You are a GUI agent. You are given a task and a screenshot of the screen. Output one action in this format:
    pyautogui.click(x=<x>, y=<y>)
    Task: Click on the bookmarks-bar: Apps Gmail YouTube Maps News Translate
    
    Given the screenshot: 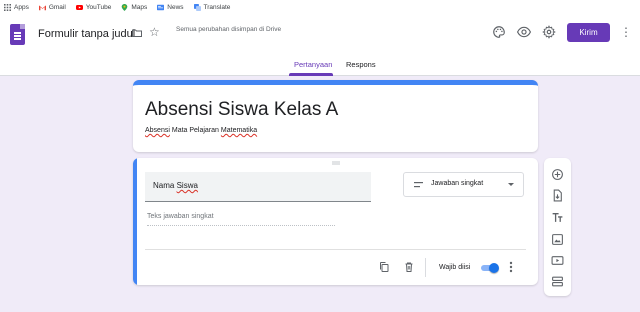 What is the action you would take?
    pyautogui.click(x=320, y=7)
    